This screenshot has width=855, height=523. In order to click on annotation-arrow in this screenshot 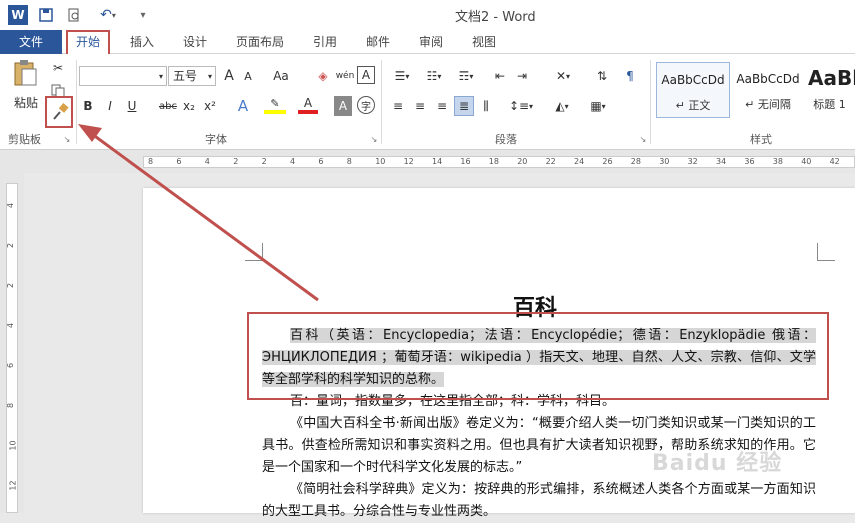, I will do `click(198, 213)`.